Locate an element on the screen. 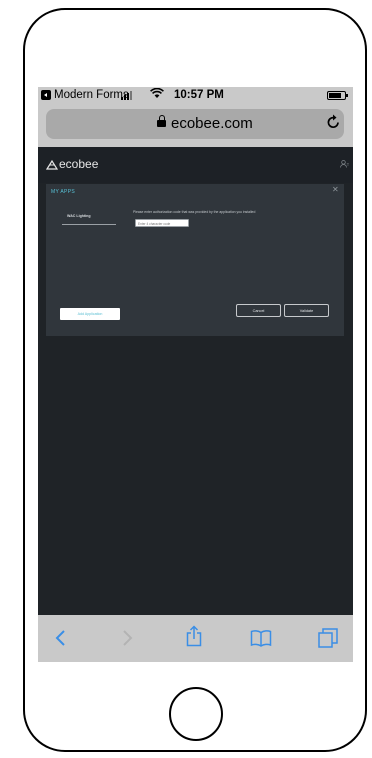 The height and width of the screenshot is (758, 372). validate-button: Validate is located at coordinates (306, 310).